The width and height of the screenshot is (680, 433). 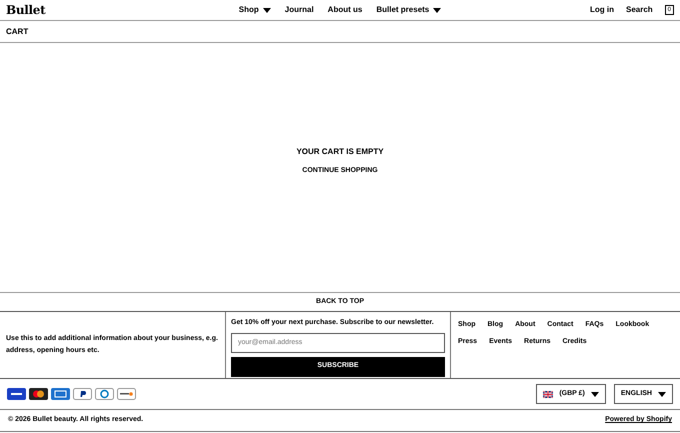 What do you see at coordinates (254, 10) in the screenshot?
I see `nav-link: Shop` at bounding box center [254, 10].